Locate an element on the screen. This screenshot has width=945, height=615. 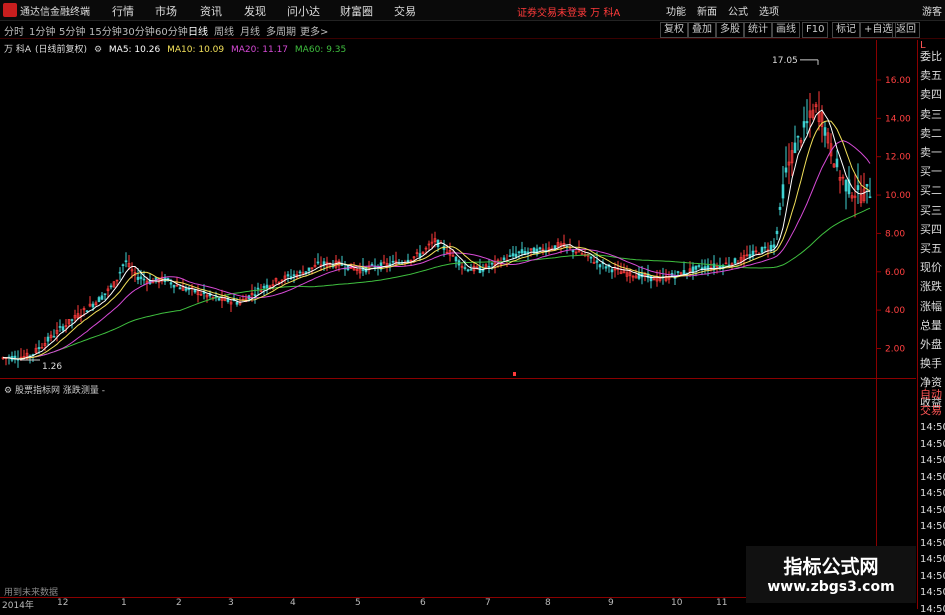
y-tick-label: 2.00 is located at coordinates (895, 350).